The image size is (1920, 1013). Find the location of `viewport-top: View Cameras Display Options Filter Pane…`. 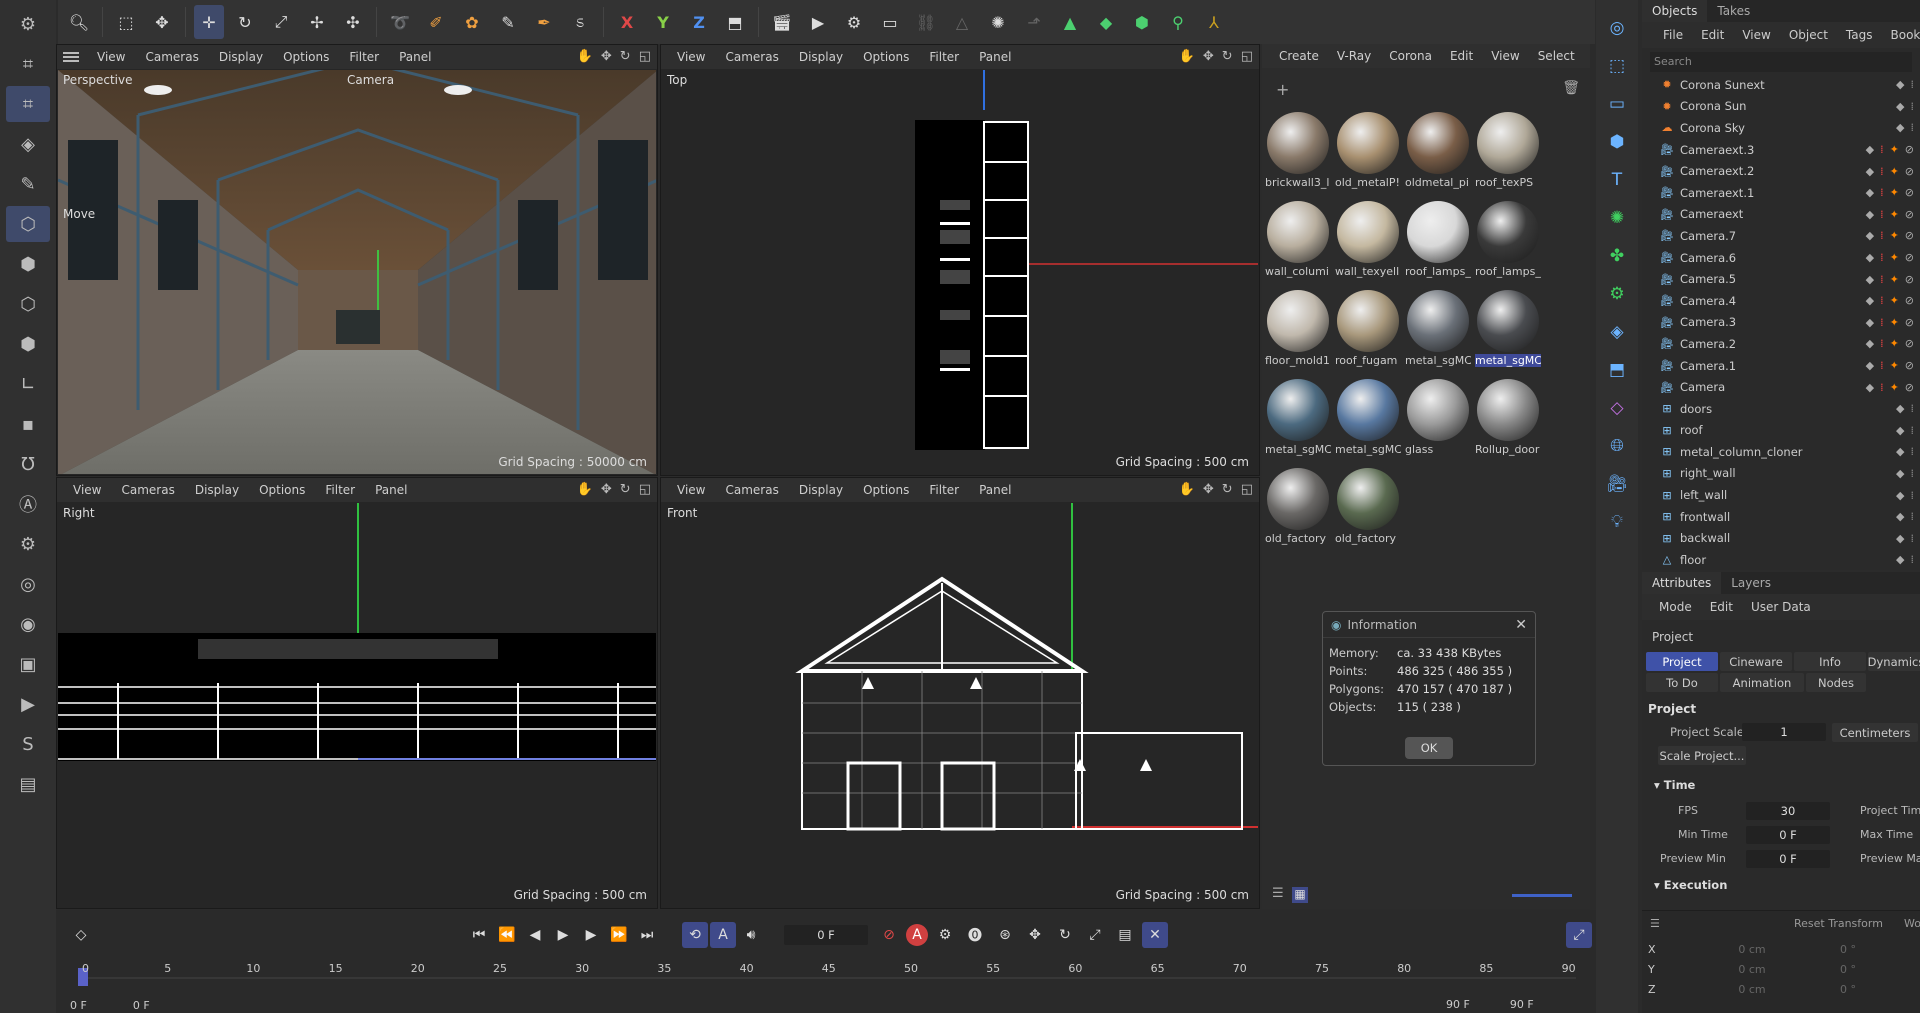

viewport-top: View Cameras Display Options Filter Pane… is located at coordinates (960, 260).